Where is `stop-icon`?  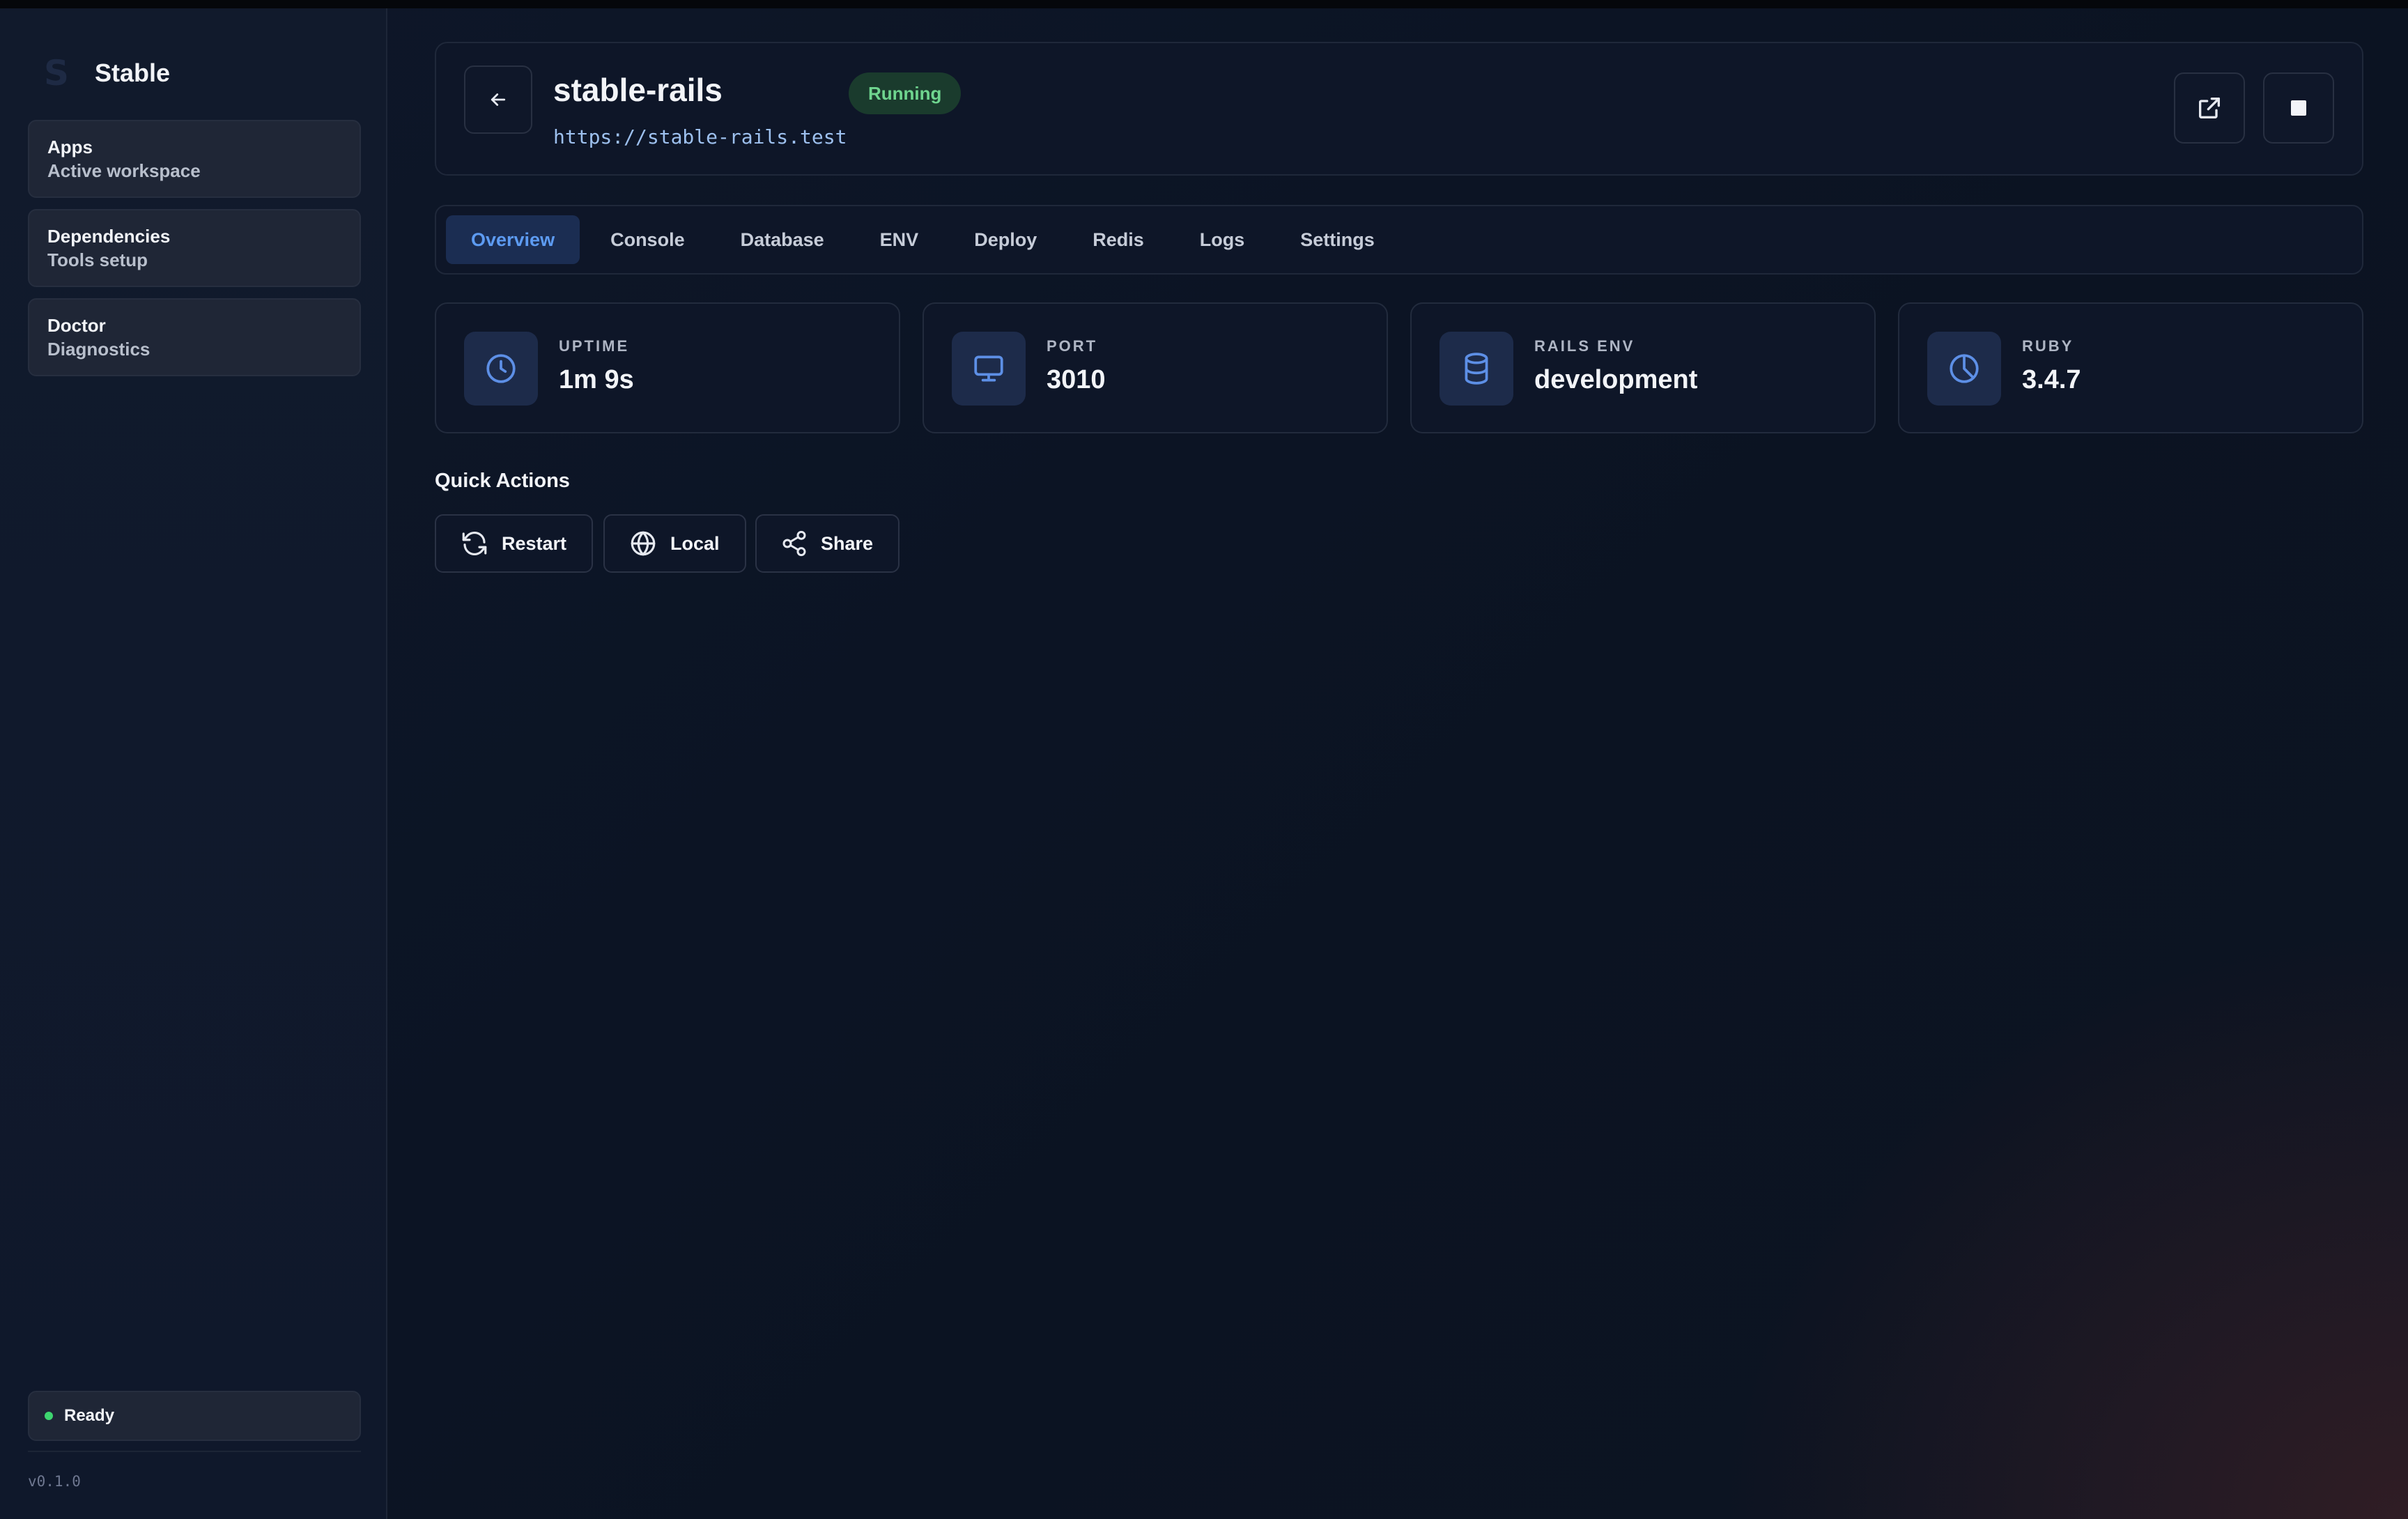
stop-icon is located at coordinates (2299, 108).